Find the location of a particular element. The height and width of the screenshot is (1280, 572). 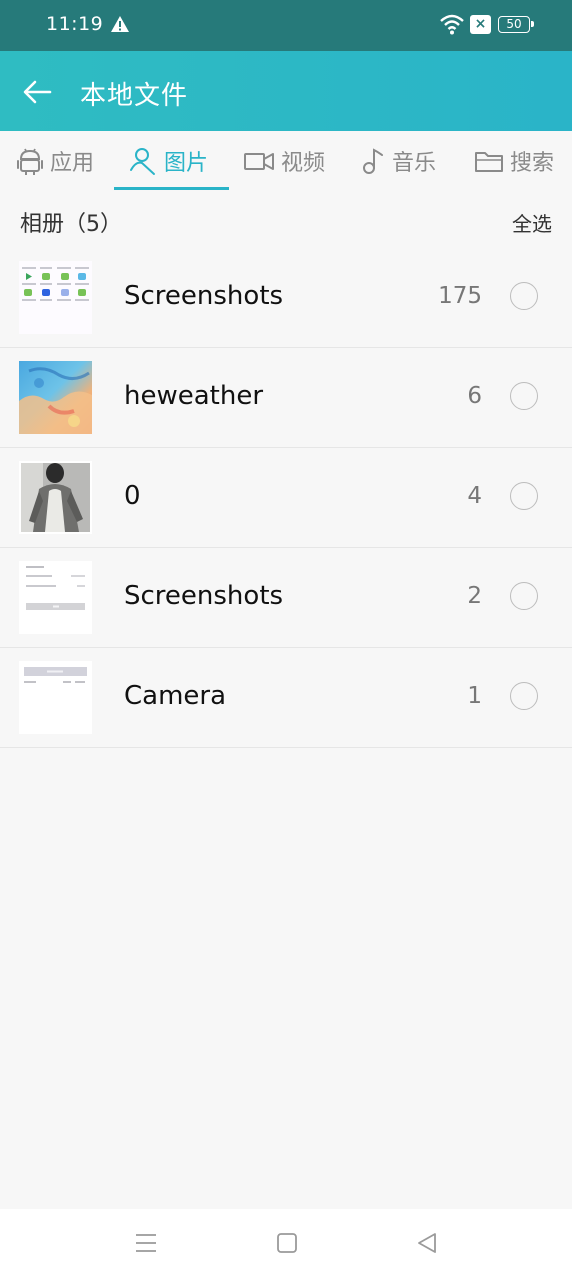

list-item: heweather 6 is located at coordinates (286, 398).